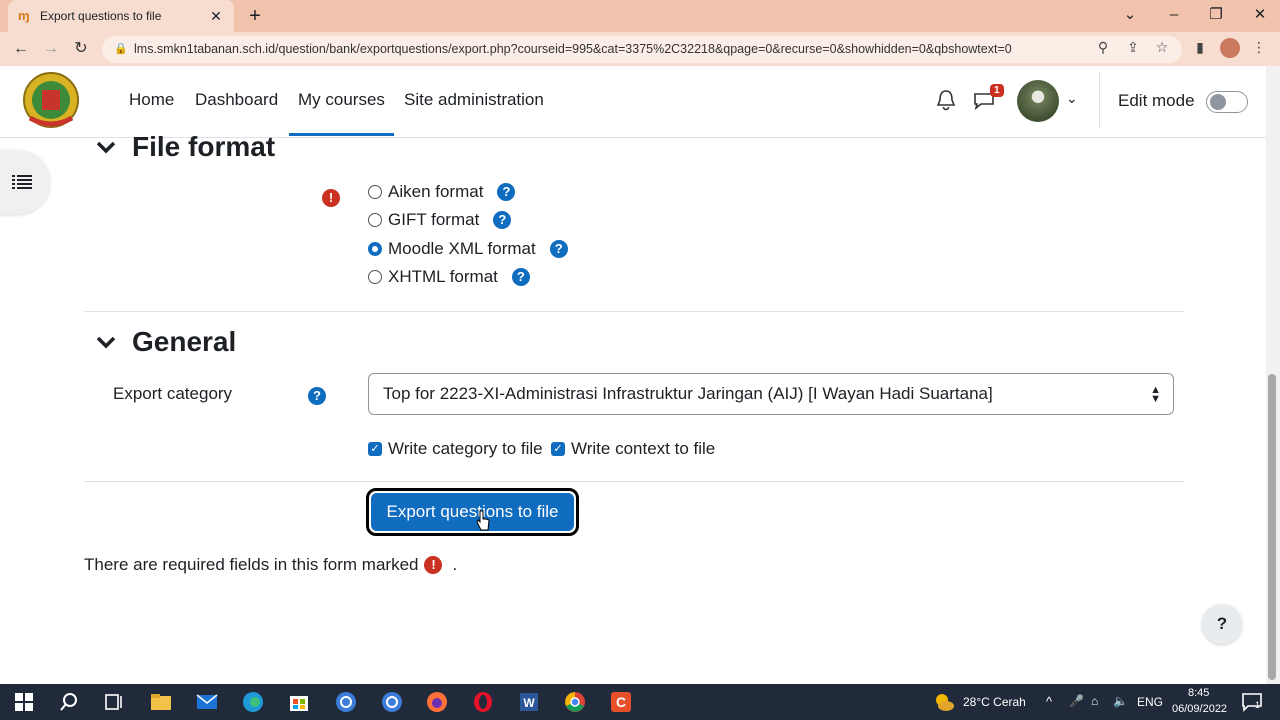  What do you see at coordinates (375, 249) in the screenshot?
I see `radio-button-checked` at bounding box center [375, 249].